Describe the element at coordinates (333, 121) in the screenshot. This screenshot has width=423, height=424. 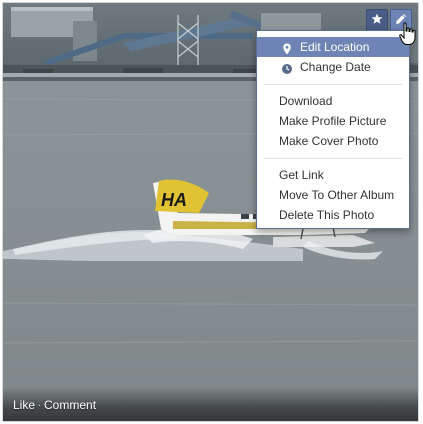
I see `menu-item-make-profile-picture: Make Profile Picture` at that location.